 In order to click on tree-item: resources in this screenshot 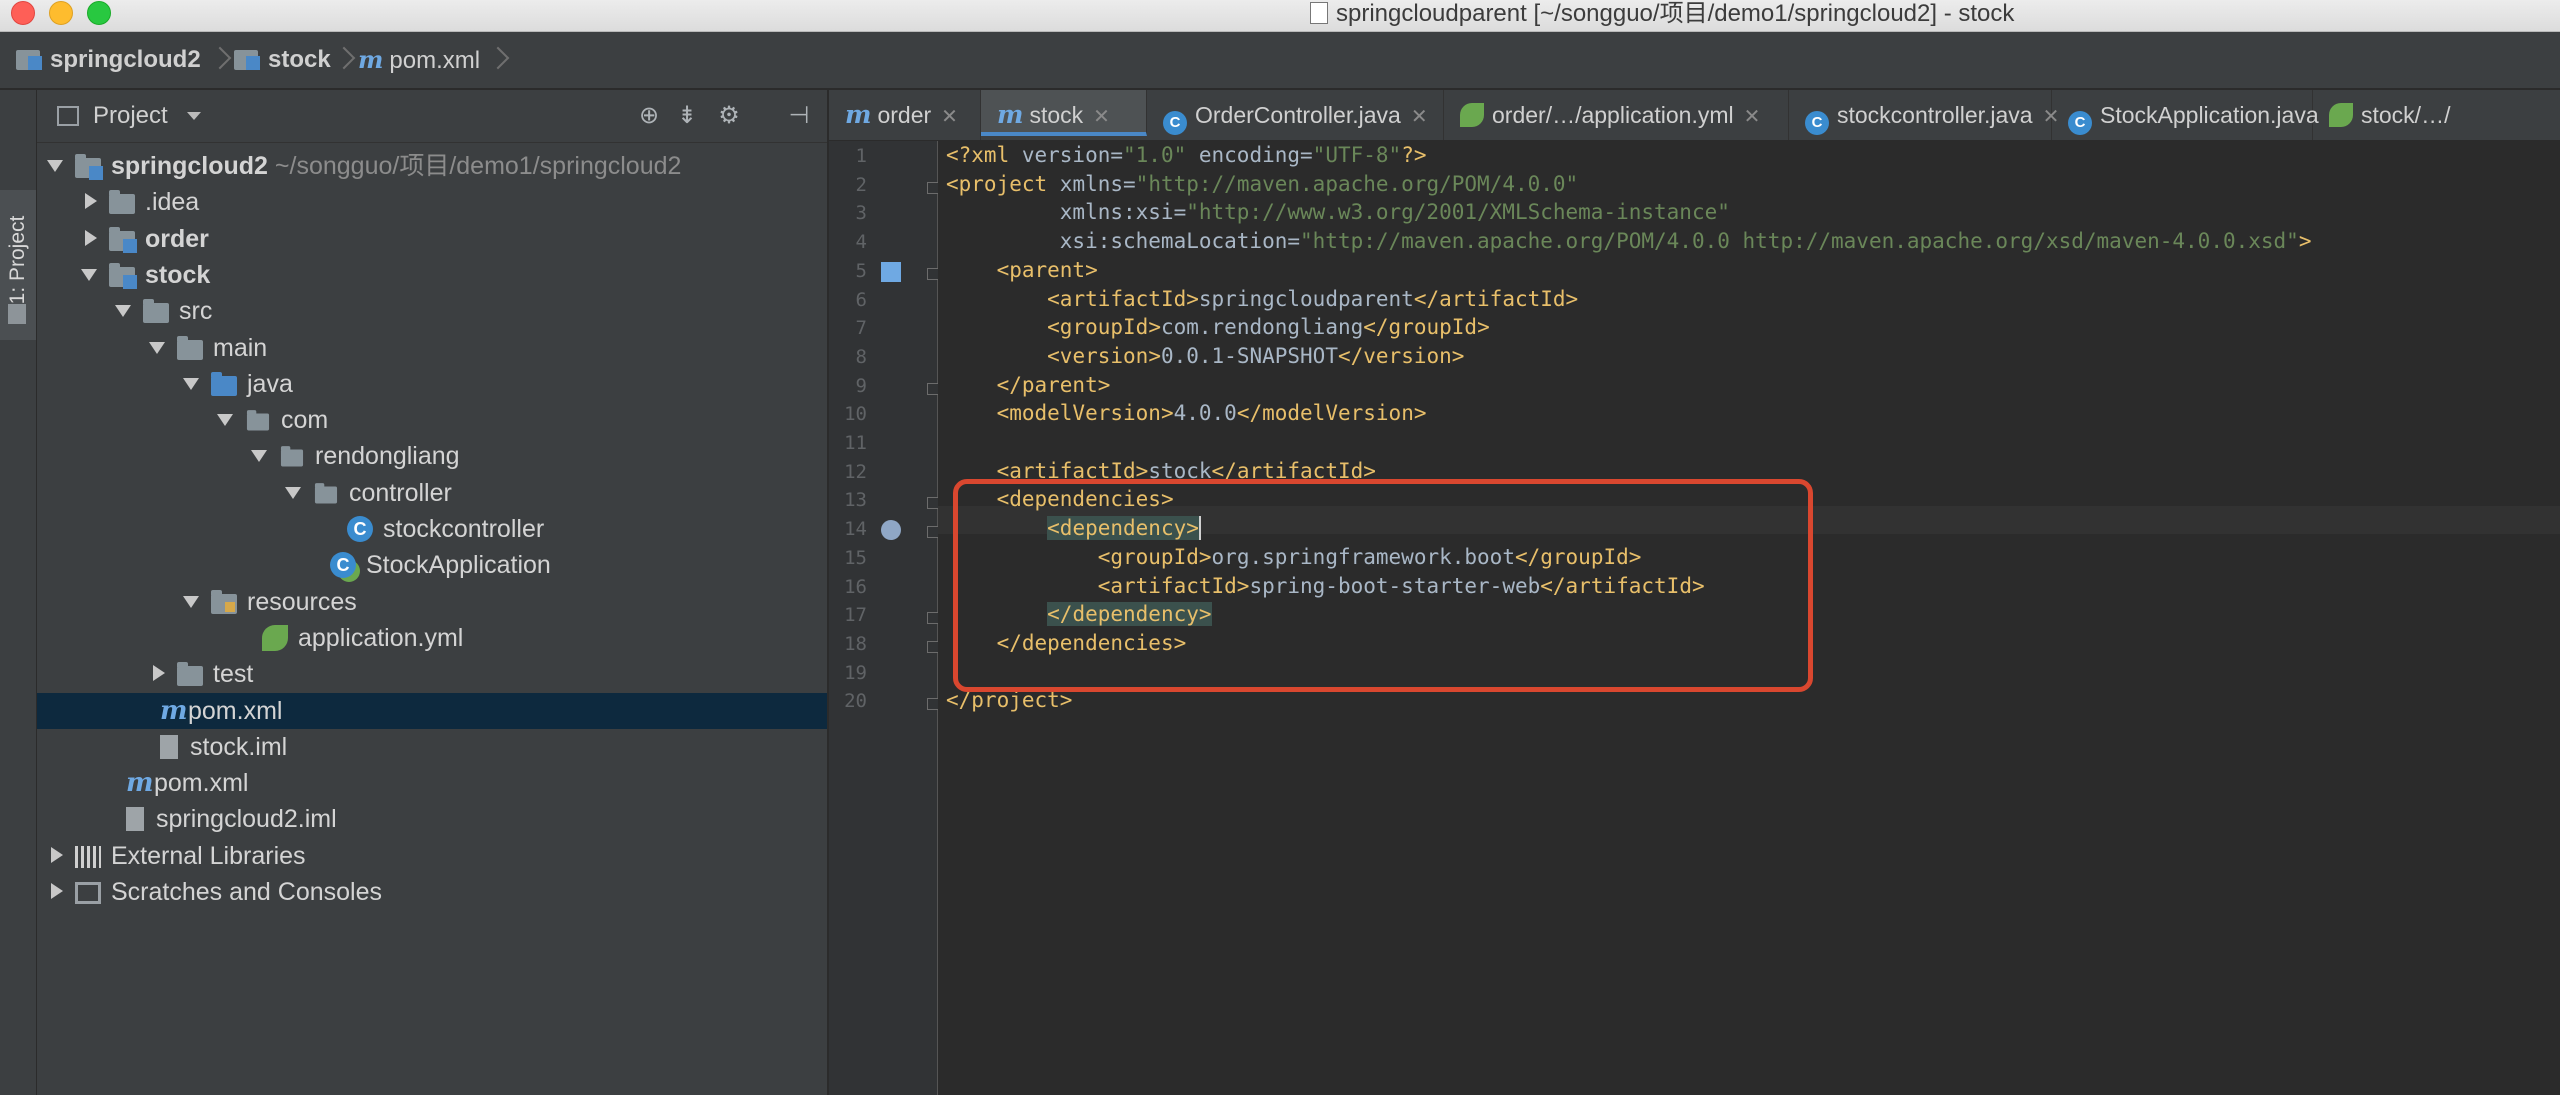, I will do `click(432, 602)`.